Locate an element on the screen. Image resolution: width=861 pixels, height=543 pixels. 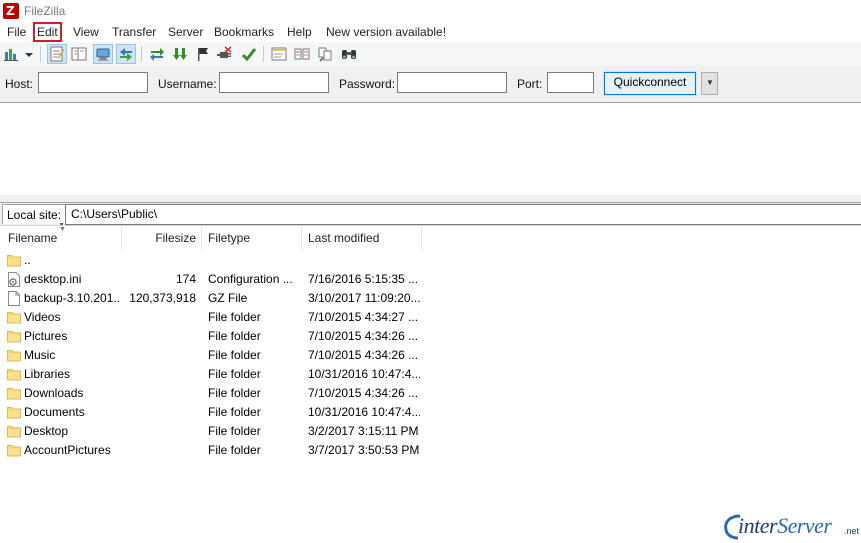
filename-cell: Desktop is located at coordinates (46, 431).